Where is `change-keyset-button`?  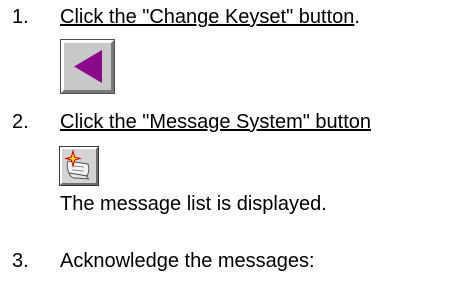 change-keyset-button is located at coordinates (87, 66).